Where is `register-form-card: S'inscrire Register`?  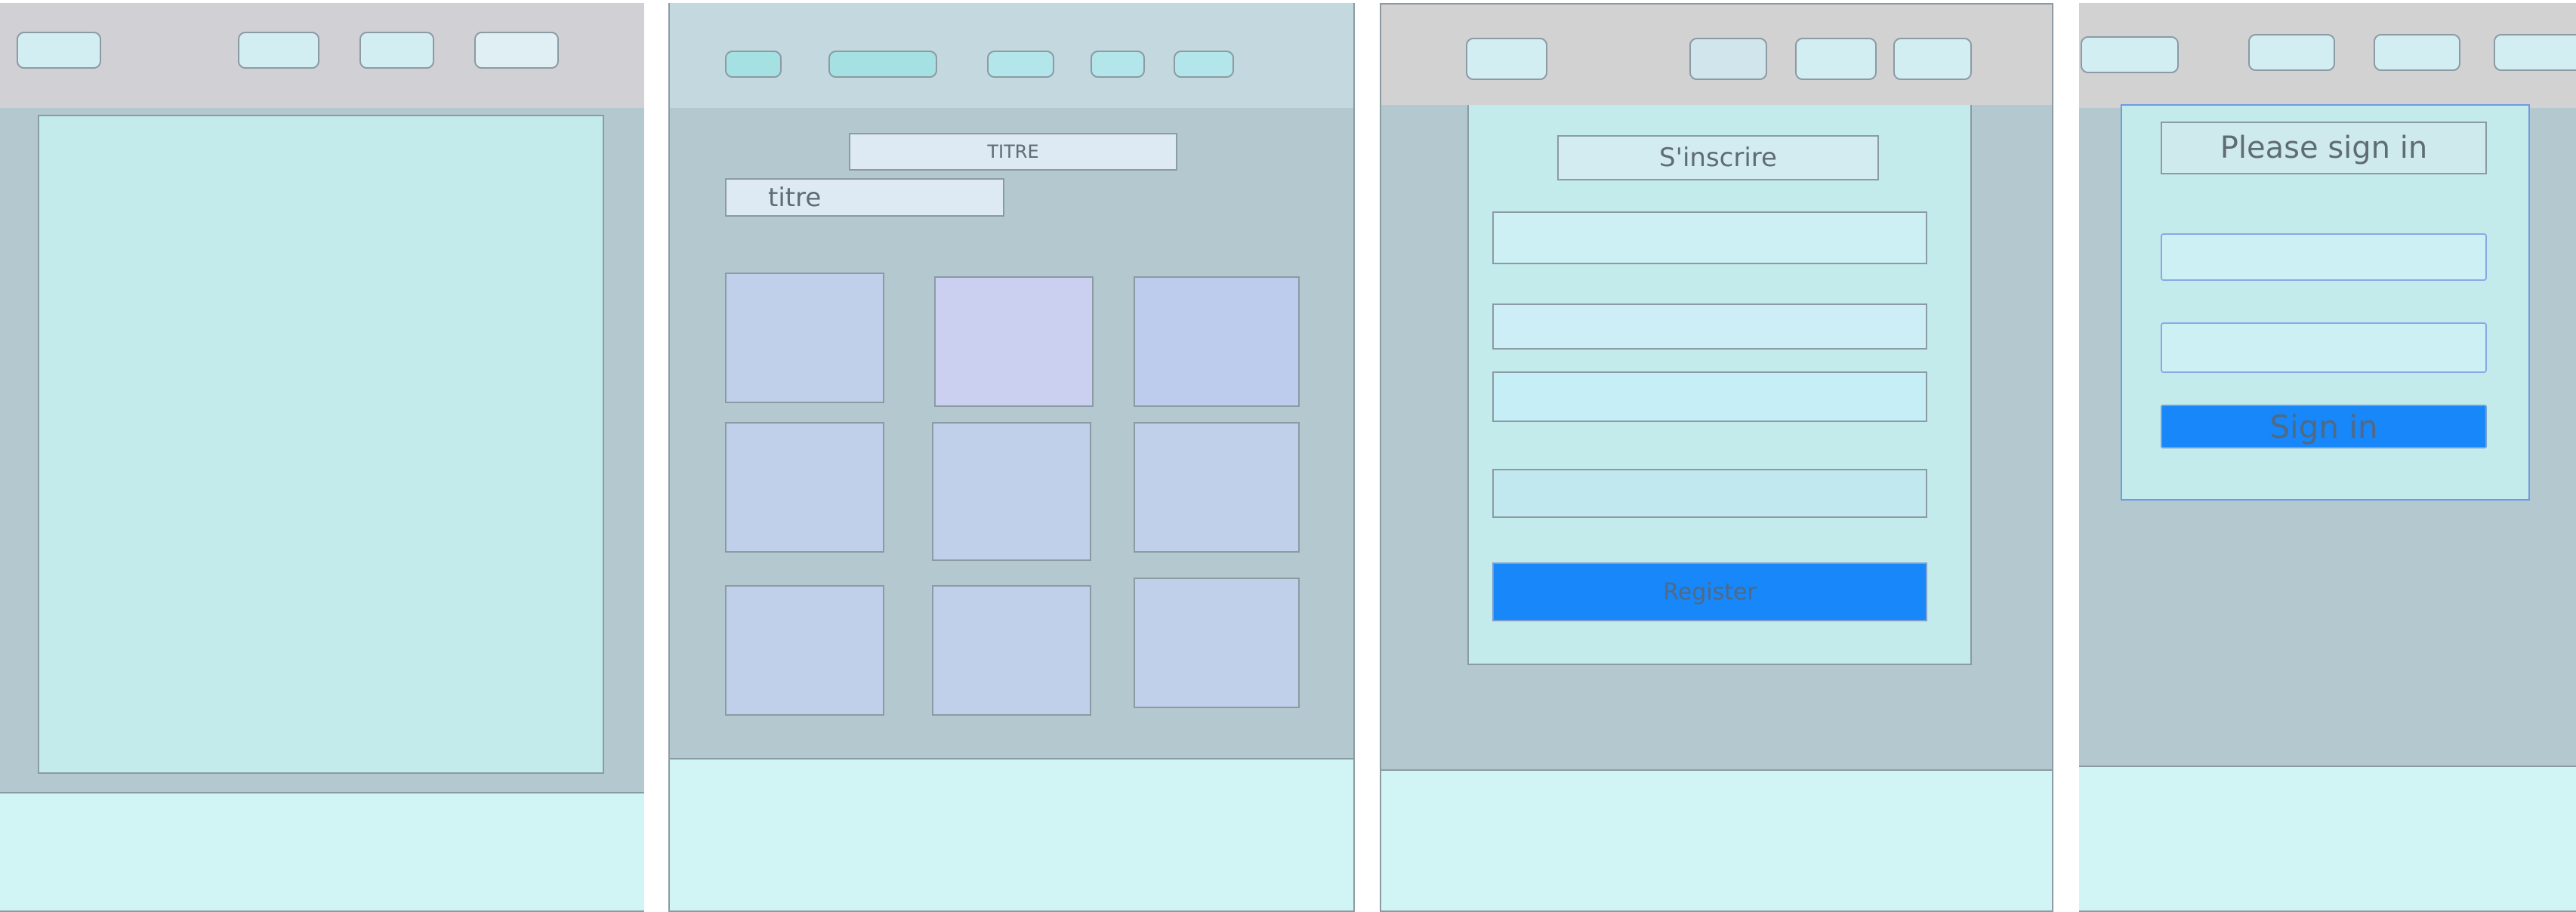 register-form-card: S'inscrire Register is located at coordinates (1719, 385).